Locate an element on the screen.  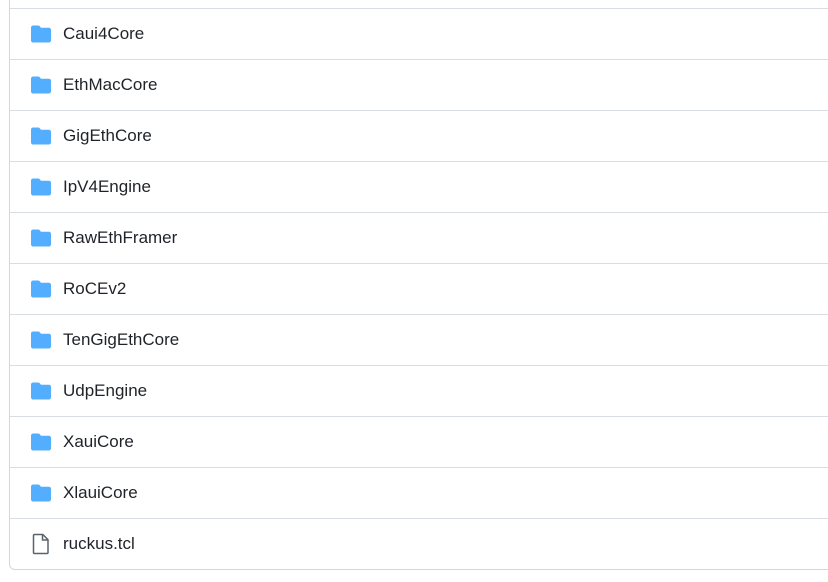
list-item-gigethcore: GigEthCore is located at coordinates (419, 135).